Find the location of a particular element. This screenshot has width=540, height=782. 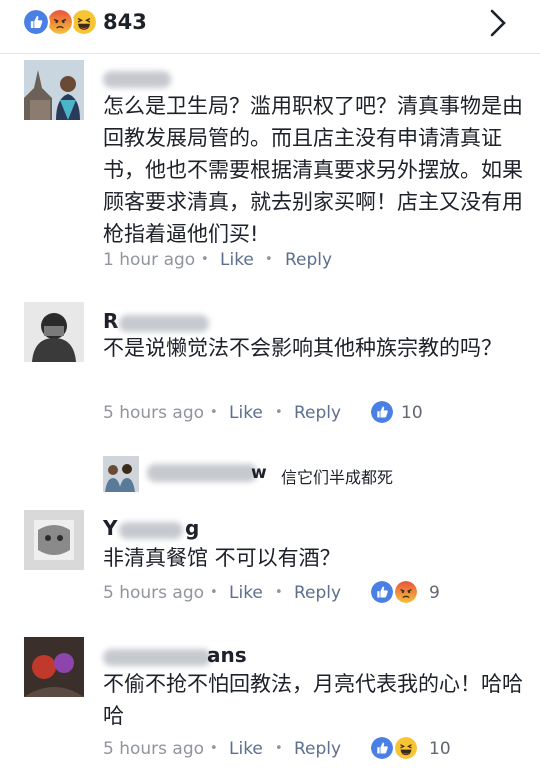

reply-text: 信它们半成都死 is located at coordinates (337, 477).